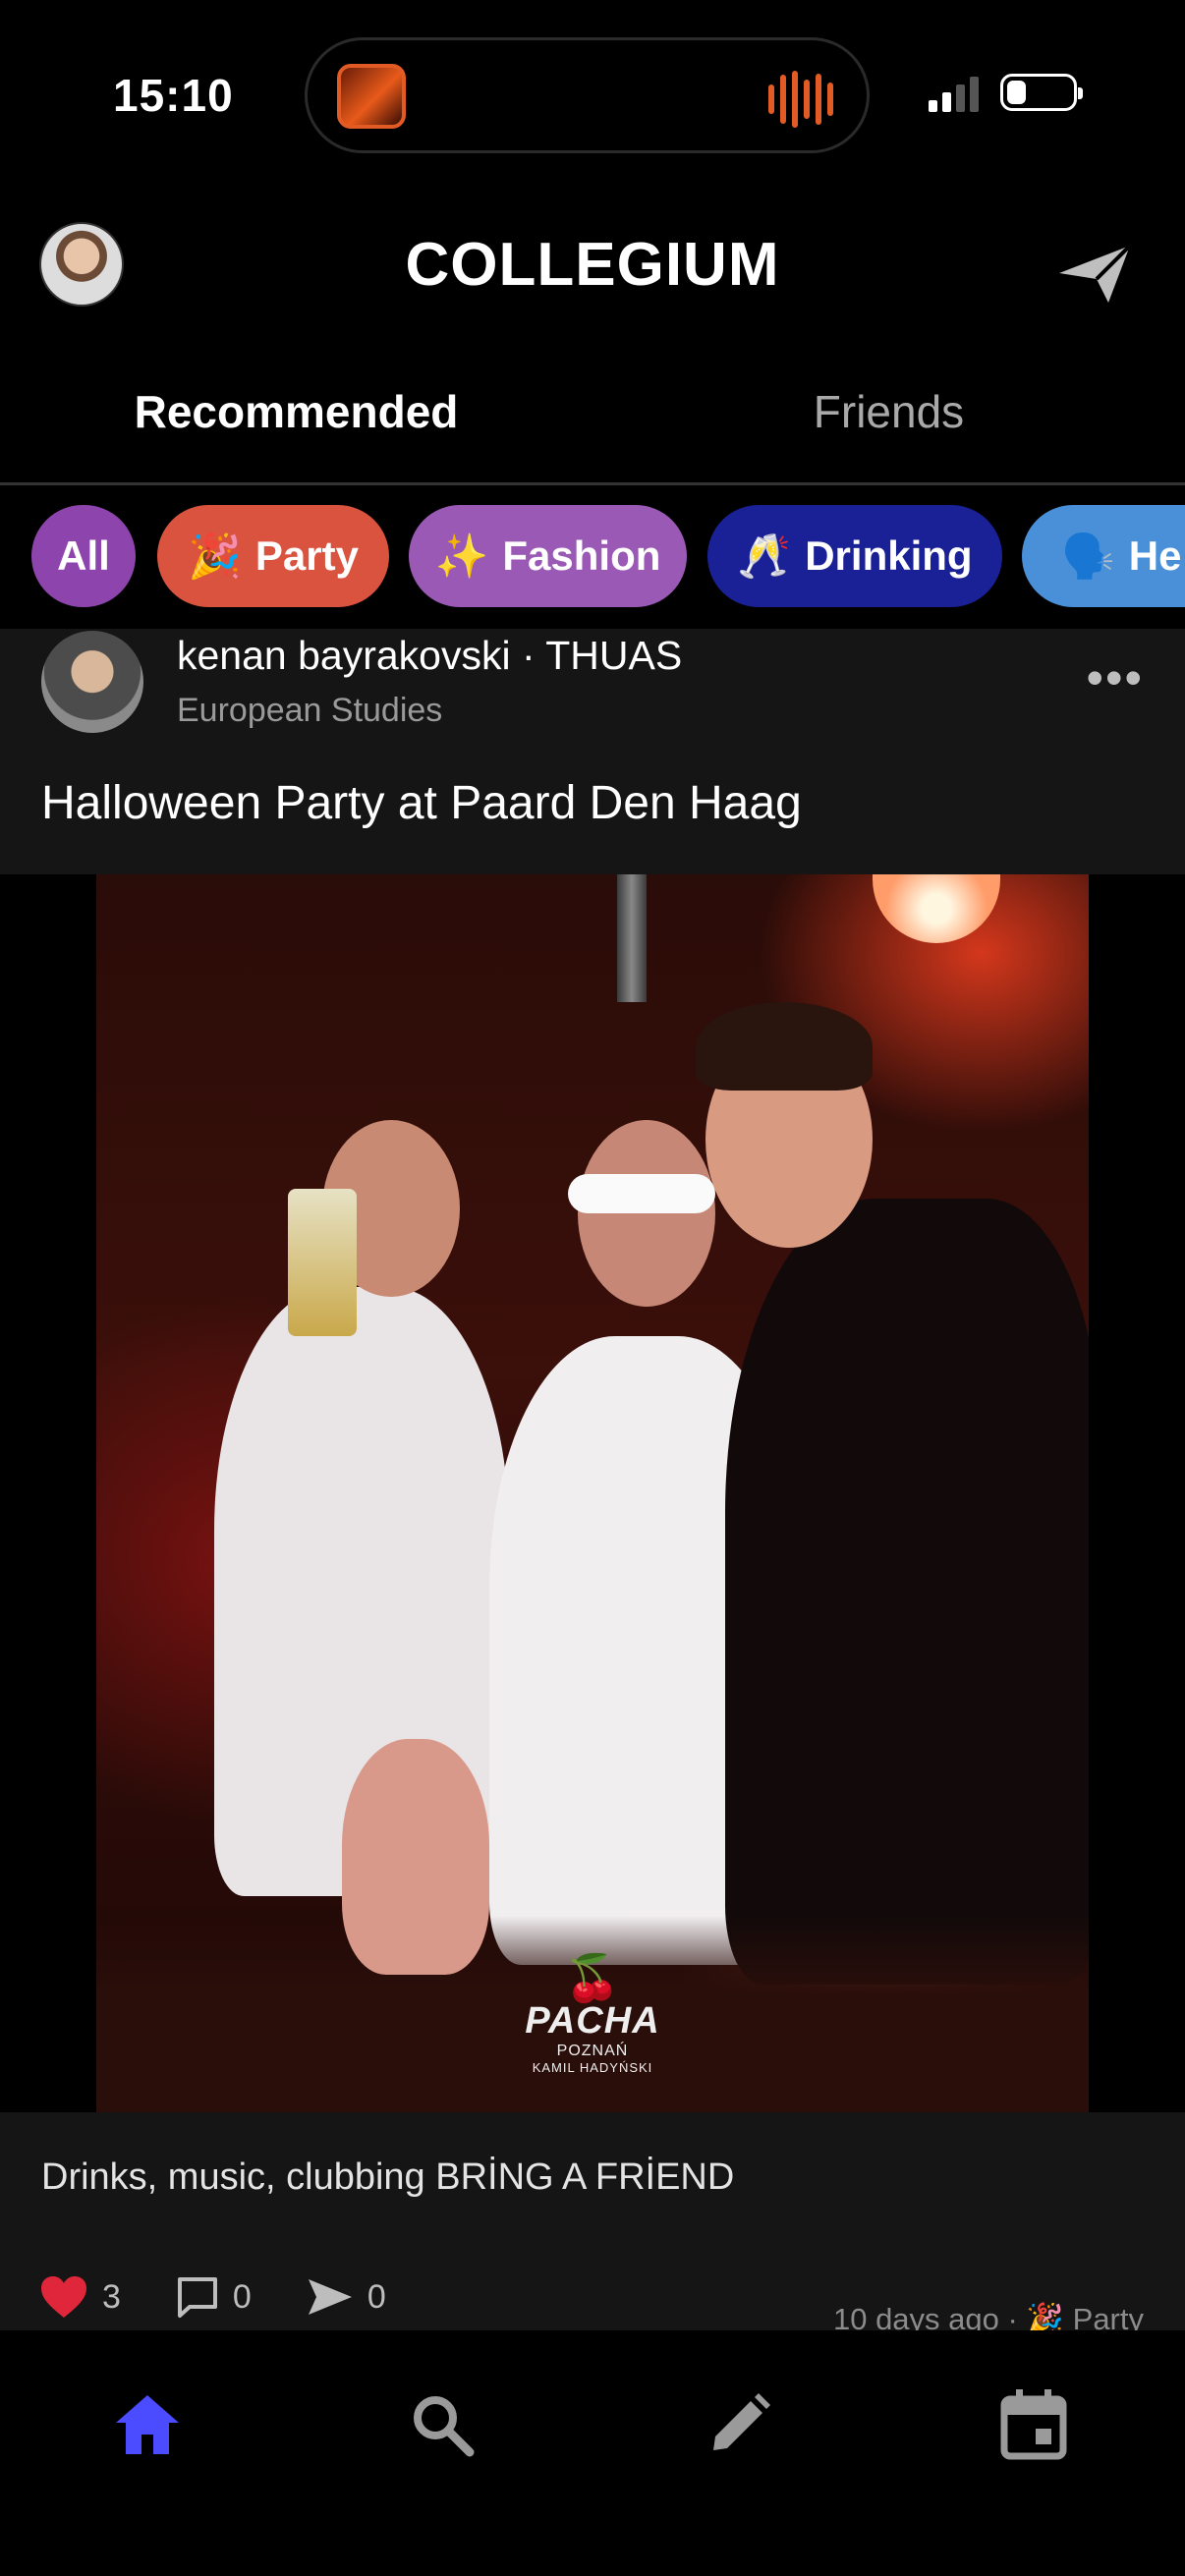 Image resolution: width=1185 pixels, height=2576 pixels. I want to click on comment-button: 0, so click(214, 2297).